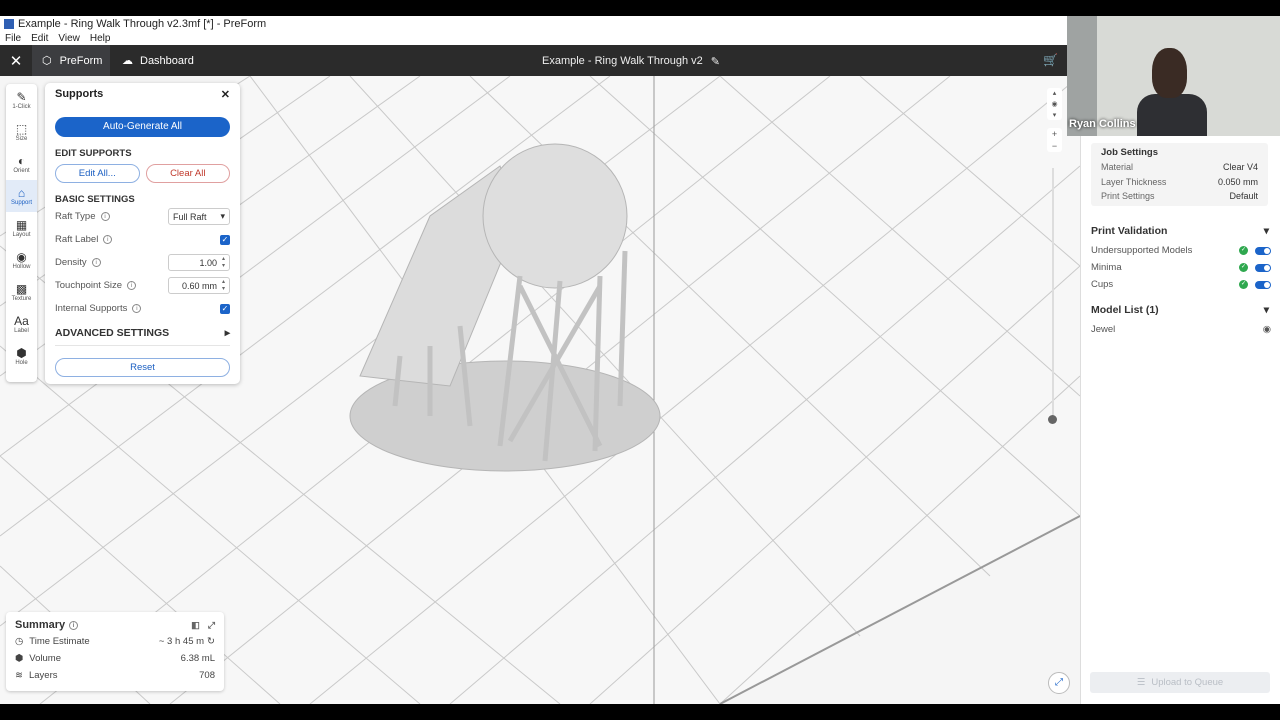 The image size is (1280, 720). I want to click on print-validation-header: Print Validation ▾, so click(1180, 231).